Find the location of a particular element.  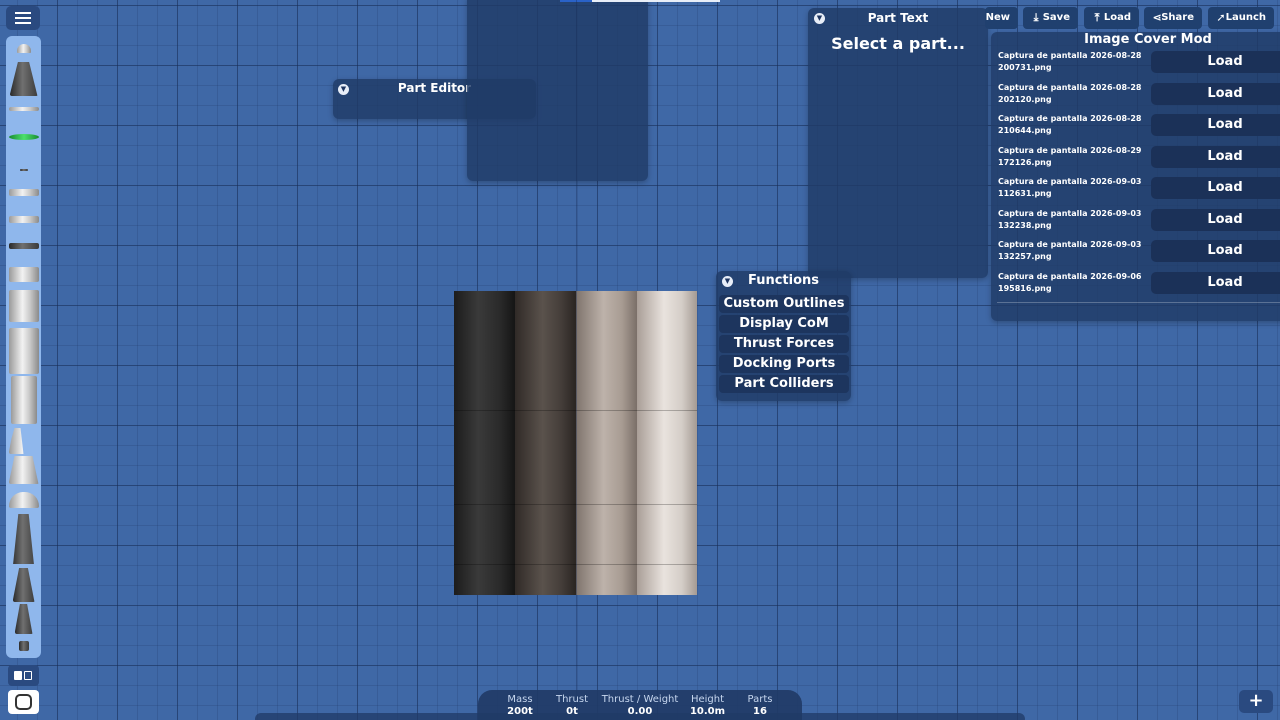

stat-mass-label: Mass is located at coordinates (520, 699).